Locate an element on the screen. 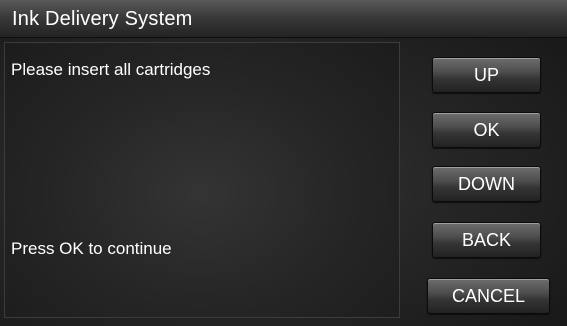  down-button: DOWN is located at coordinates (486, 184).